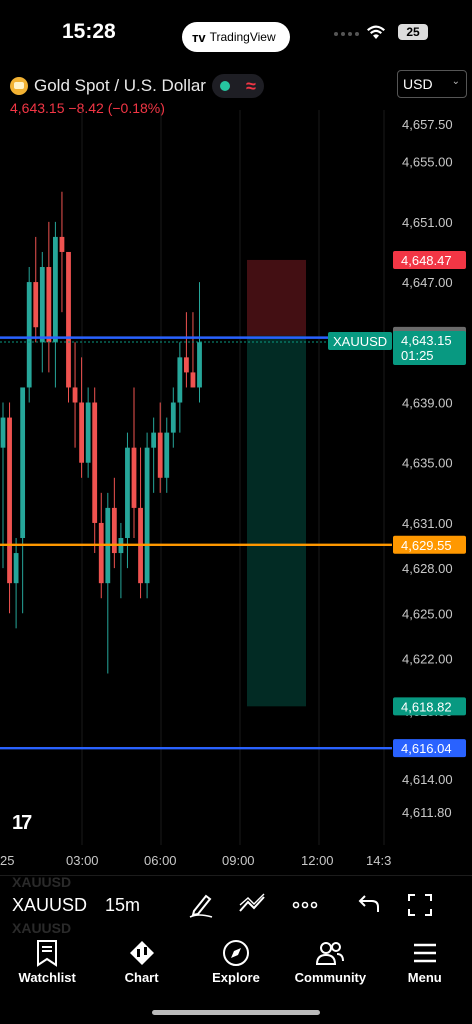 The height and width of the screenshot is (1024, 472). I want to click on battery-indicator: 25, so click(413, 32).